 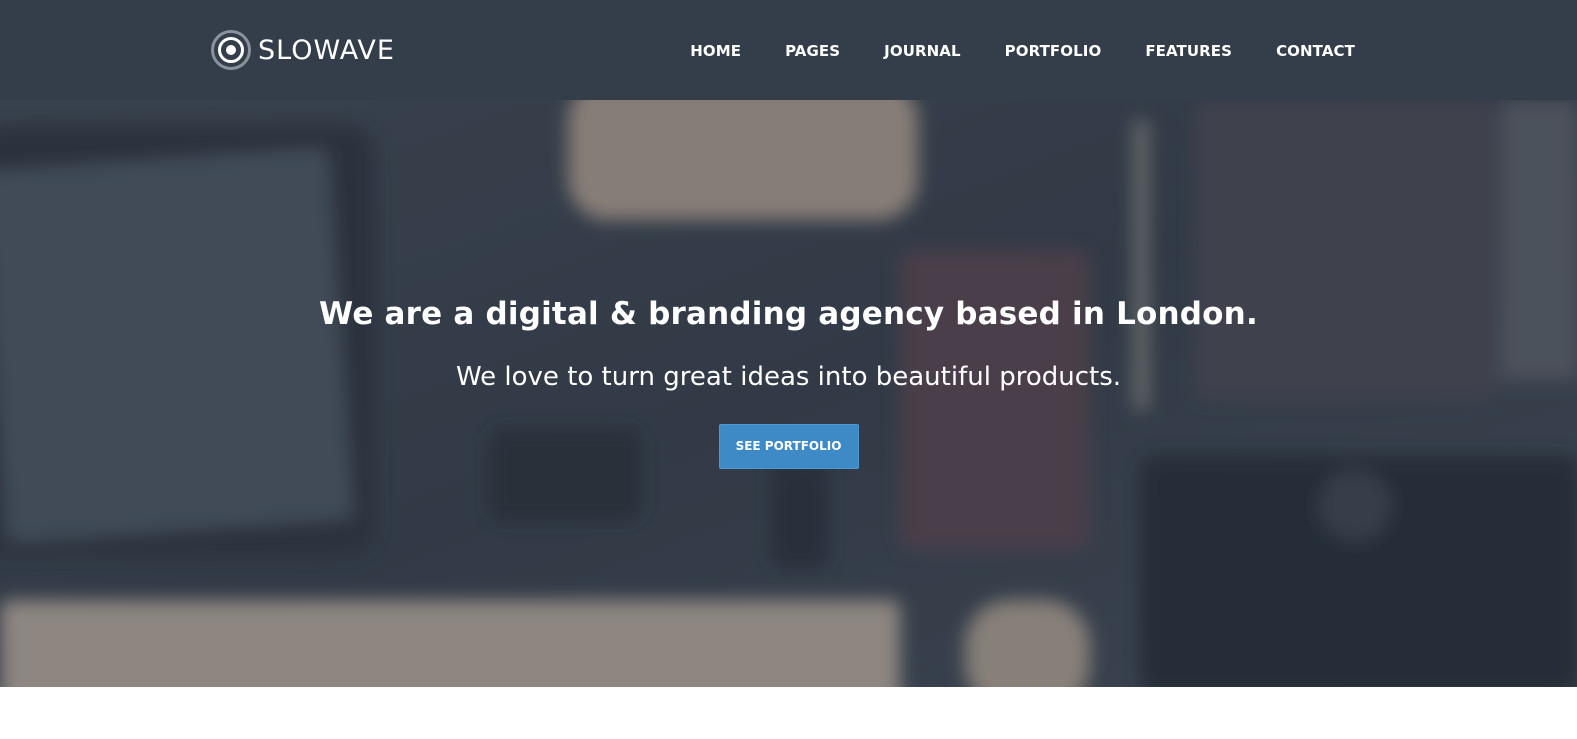 I want to click on concentric-circles-icon, so click(x=231, y=50).